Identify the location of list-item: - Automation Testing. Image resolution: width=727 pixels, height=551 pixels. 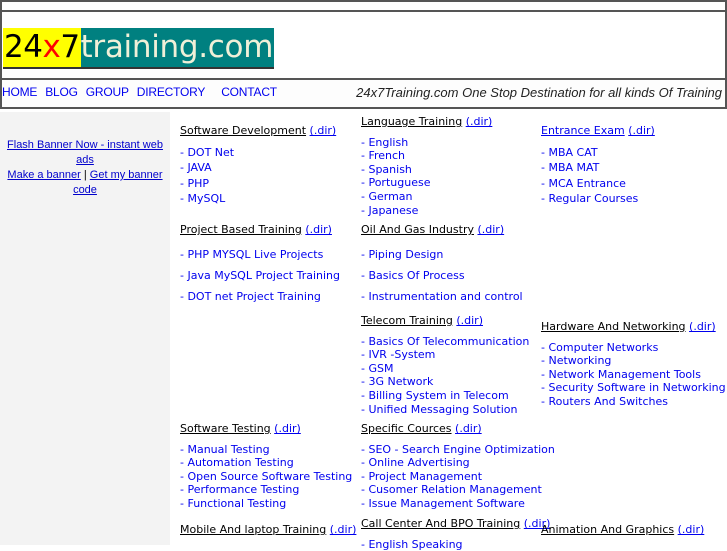
(266, 463).